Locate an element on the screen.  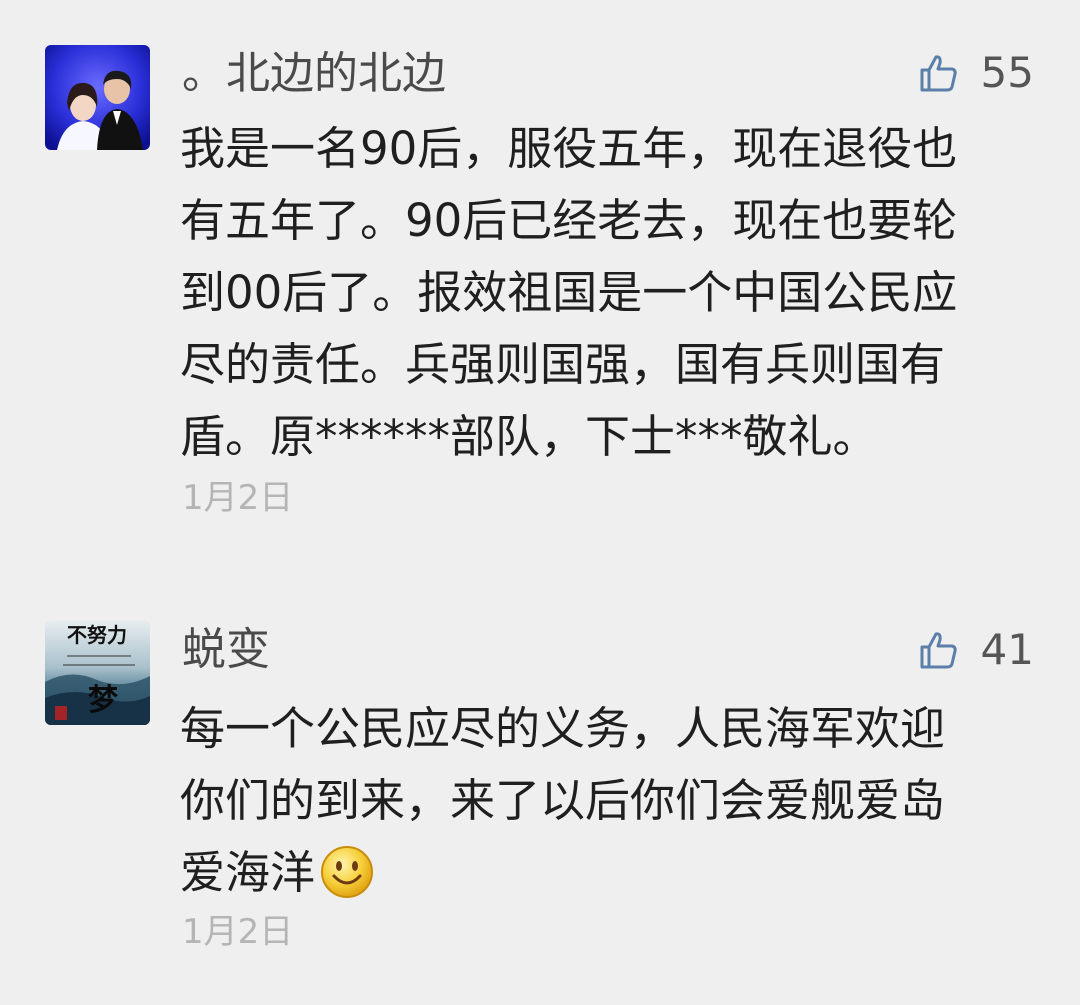
comment-text-line: 到00后了。报效祖国是一个中国公民应 is located at coordinates (569, 292).